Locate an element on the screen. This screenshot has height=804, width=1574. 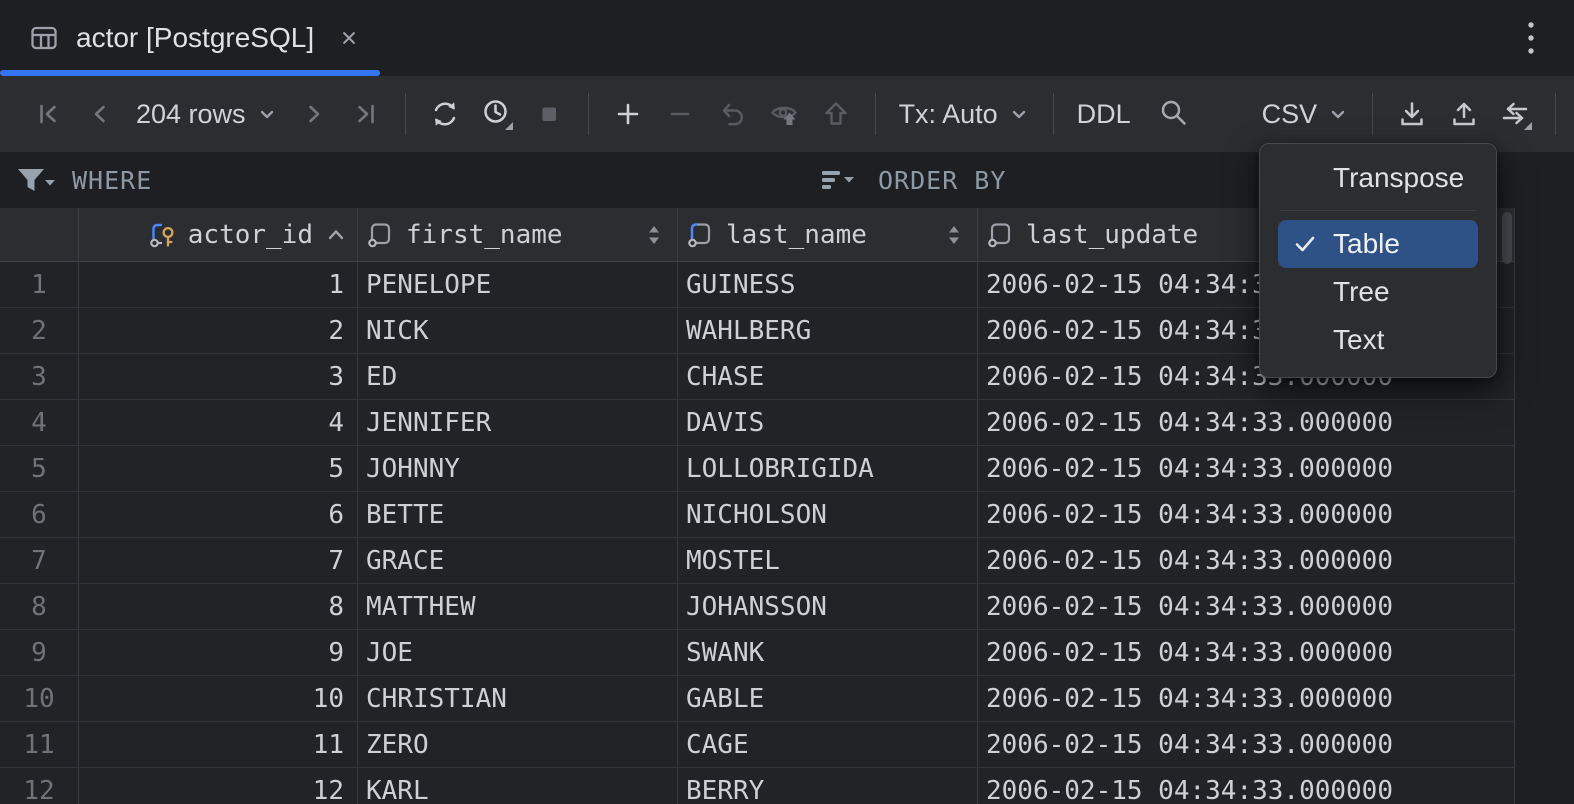
cell-first-name: JOHNNY is located at coordinates (518, 468).